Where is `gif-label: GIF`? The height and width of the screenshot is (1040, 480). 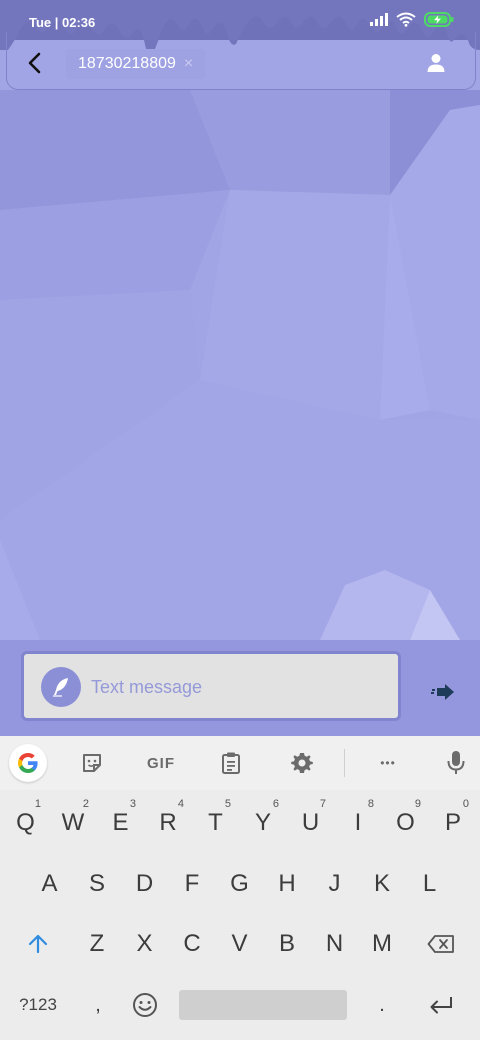 gif-label: GIF is located at coordinates (161, 763).